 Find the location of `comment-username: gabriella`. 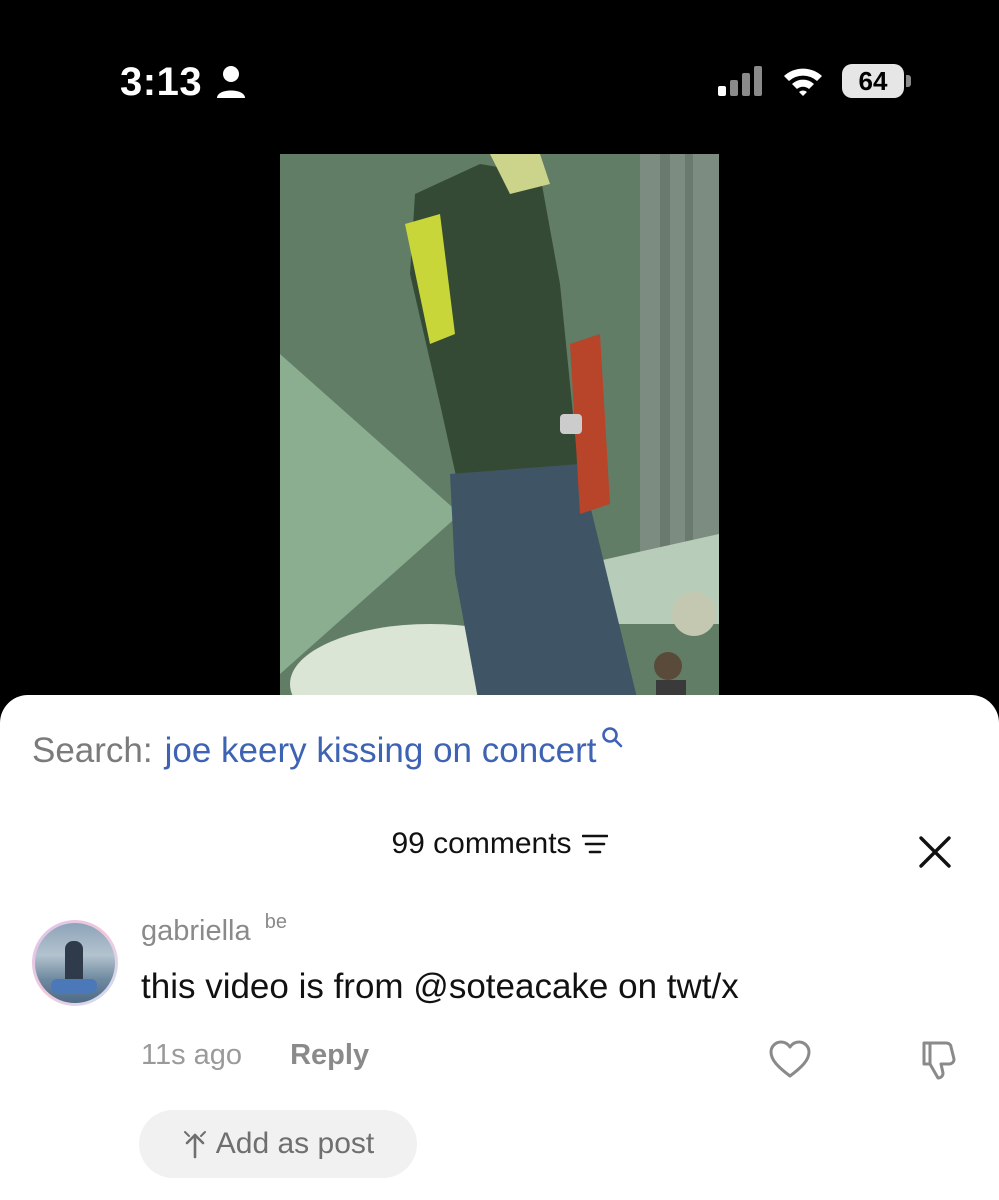

comment-username: gabriella is located at coordinates (196, 931).